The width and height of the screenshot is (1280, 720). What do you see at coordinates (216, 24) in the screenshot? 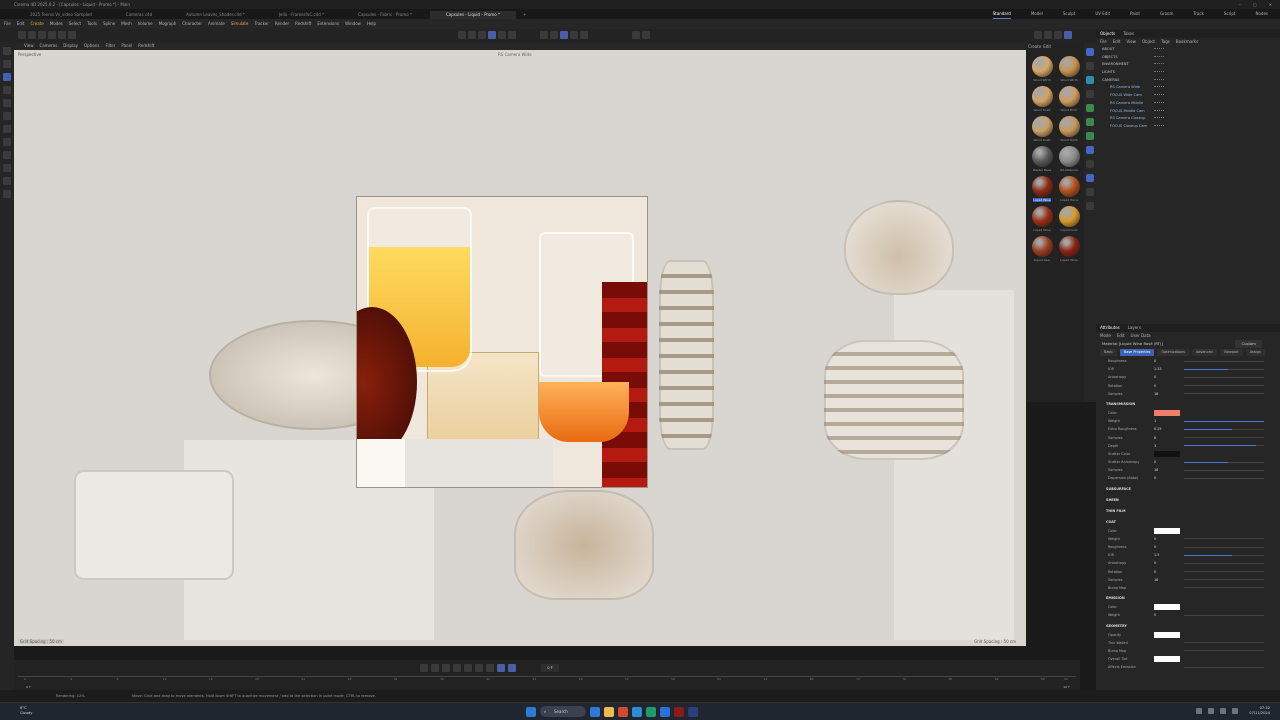
I see `menu-item: Animate` at bounding box center [216, 24].